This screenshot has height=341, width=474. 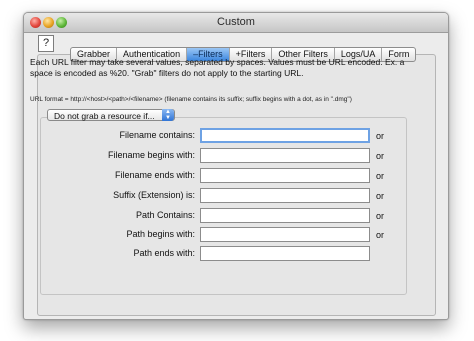 I want to click on filter-row-path-ends: Path ends with:, so click(x=220, y=253).